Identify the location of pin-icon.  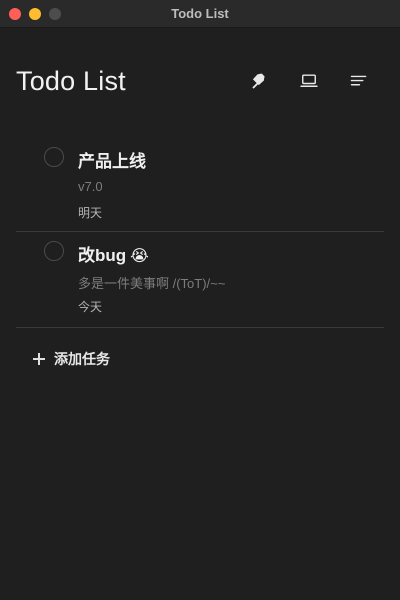
(260, 81).